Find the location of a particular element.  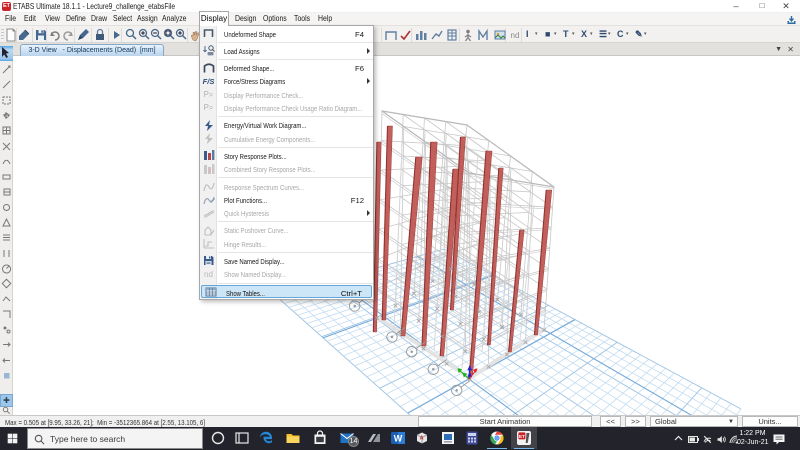

svg-text: ET is located at coordinates (522, 436).